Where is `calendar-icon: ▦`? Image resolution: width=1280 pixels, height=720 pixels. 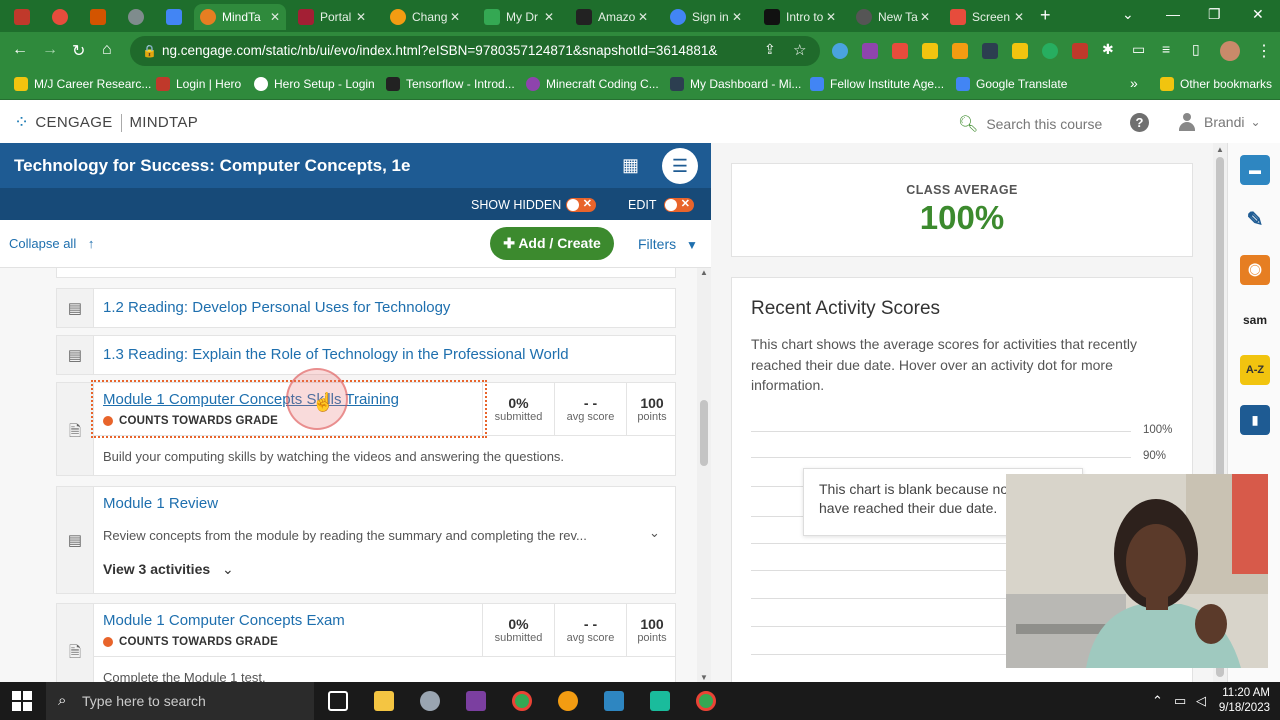
calendar-icon: ▦ is located at coordinates (630, 165).